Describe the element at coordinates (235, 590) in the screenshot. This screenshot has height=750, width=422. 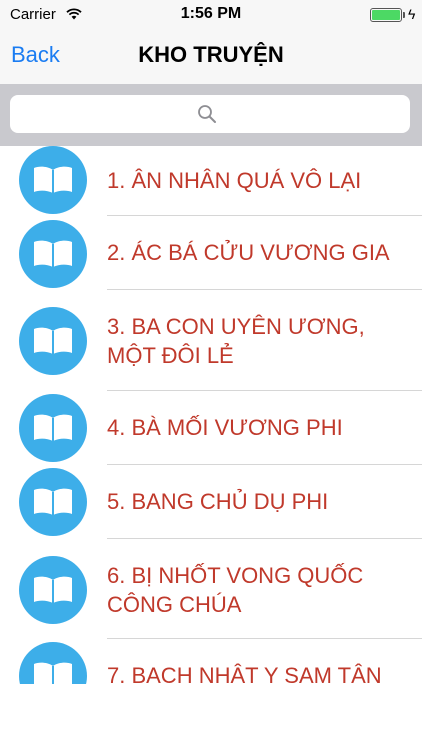
I see `list-item-label: 6. BỊ NHỐT VONG QUỐC CÔNG CHÚA` at that location.